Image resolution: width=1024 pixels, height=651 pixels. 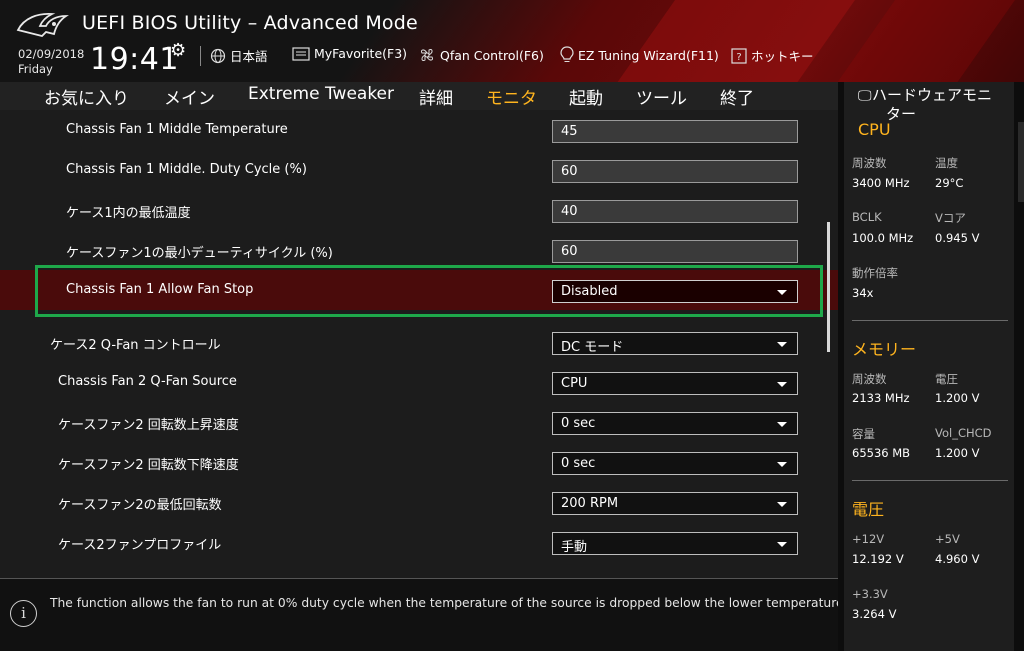 What do you see at coordinates (1021, 162) in the screenshot?
I see `monitor-scroll-edge` at bounding box center [1021, 162].